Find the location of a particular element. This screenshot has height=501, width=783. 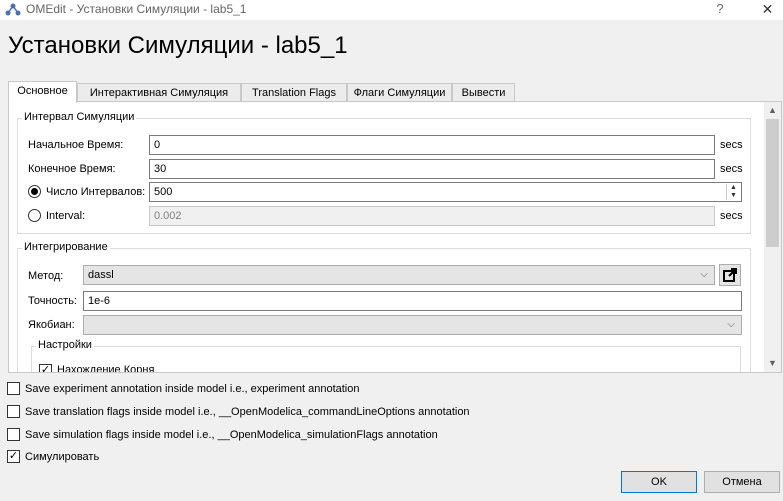

vertical-scrollbar: ▲ ▼ is located at coordinates (772, 237).